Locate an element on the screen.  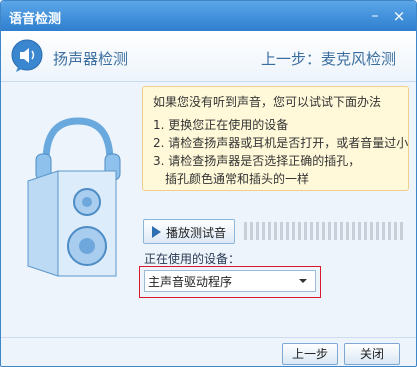
back-button: 上一步 is located at coordinates (310, 354).